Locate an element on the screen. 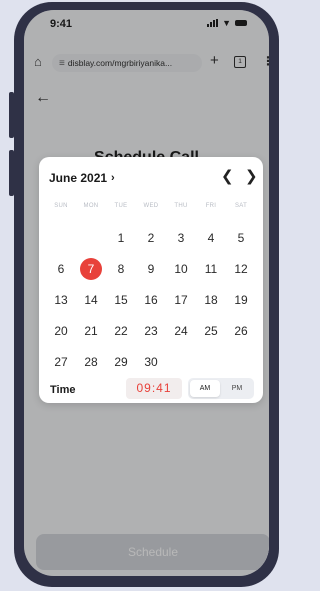 Image resolution: width=320 pixels, height=591 pixels. chevron-right-icon: › is located at coordinates (113, 178).